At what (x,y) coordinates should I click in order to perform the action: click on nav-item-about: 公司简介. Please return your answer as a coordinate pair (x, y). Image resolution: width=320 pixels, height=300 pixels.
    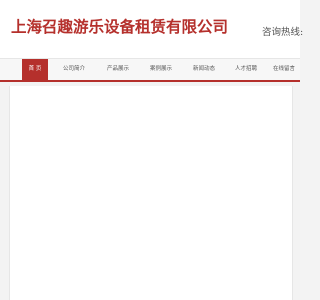
    Looking at the image, I should click on (74, 69).